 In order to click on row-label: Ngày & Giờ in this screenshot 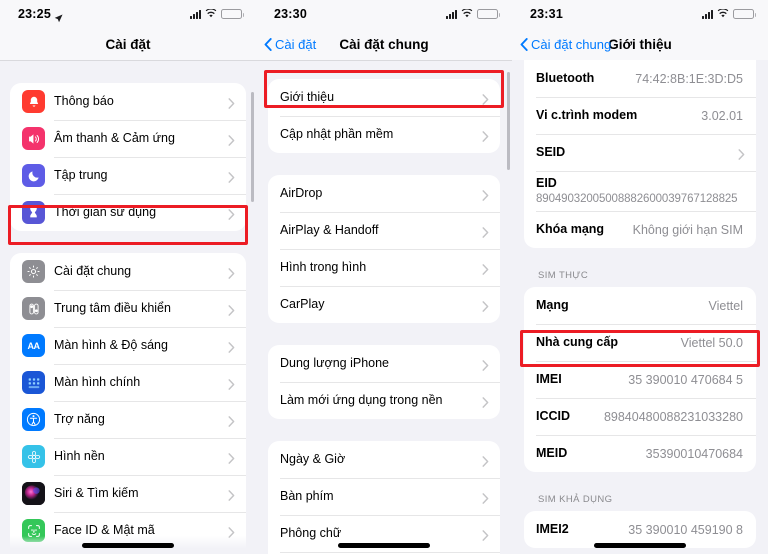, I will do `click(313, 459)`.